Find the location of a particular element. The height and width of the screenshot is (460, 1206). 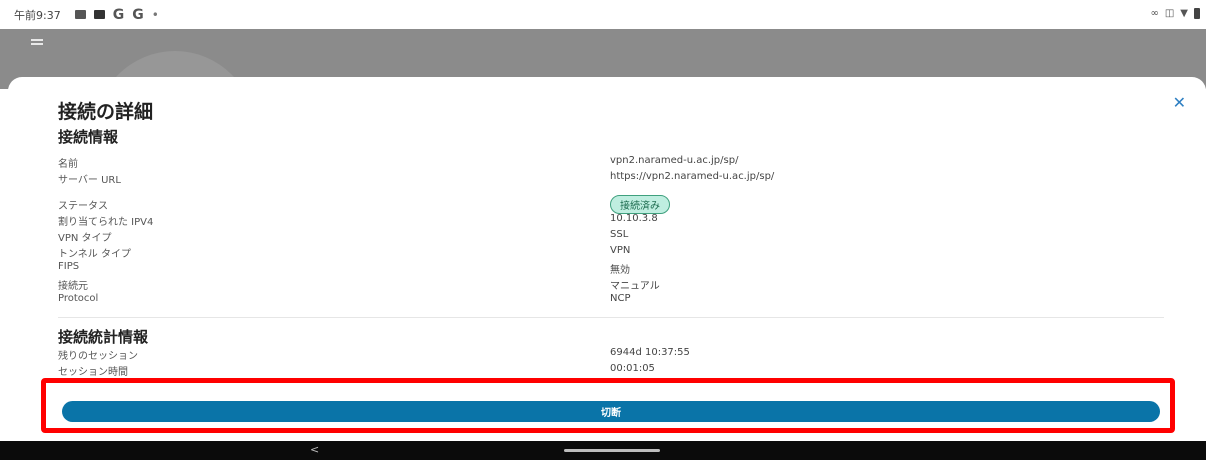

section-divider is located at coordinates (611, 317).